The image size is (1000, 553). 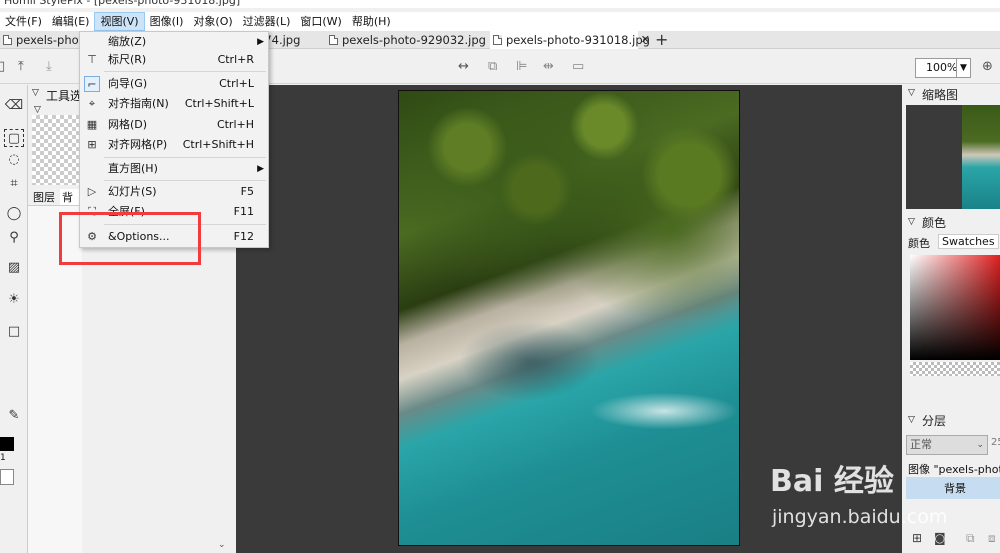 I want to click on menu-item-label: 对齐指南(N), so click(x=138, y=103).